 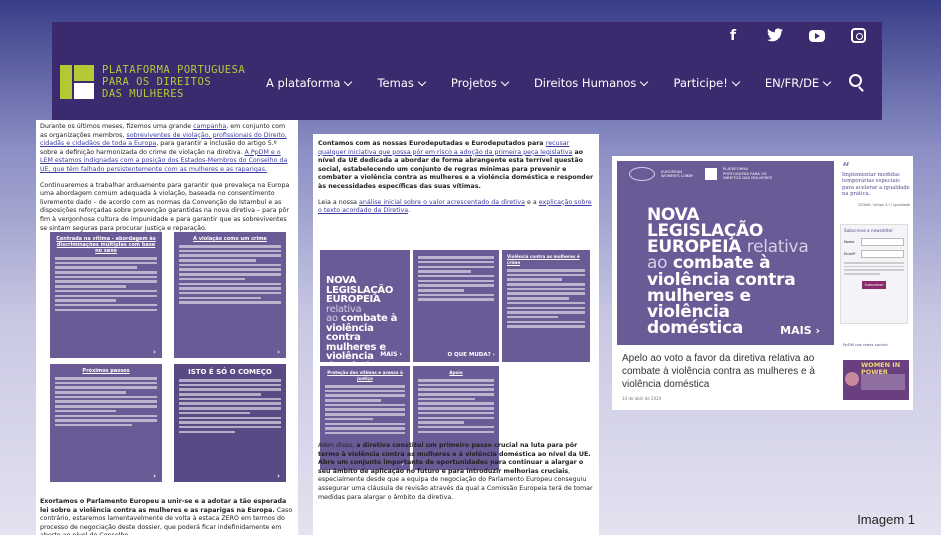 I want to click on newsletter-title: Subscreva a newsletter, so click(x=869, y=230).